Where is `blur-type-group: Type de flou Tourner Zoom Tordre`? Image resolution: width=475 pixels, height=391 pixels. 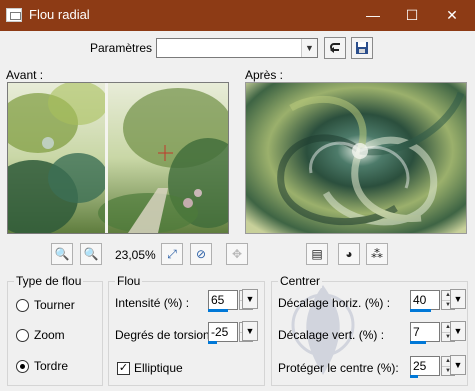 blur-type-group: Type de flou Tourner Zoom Tordre is located at coordinates (55, 330).